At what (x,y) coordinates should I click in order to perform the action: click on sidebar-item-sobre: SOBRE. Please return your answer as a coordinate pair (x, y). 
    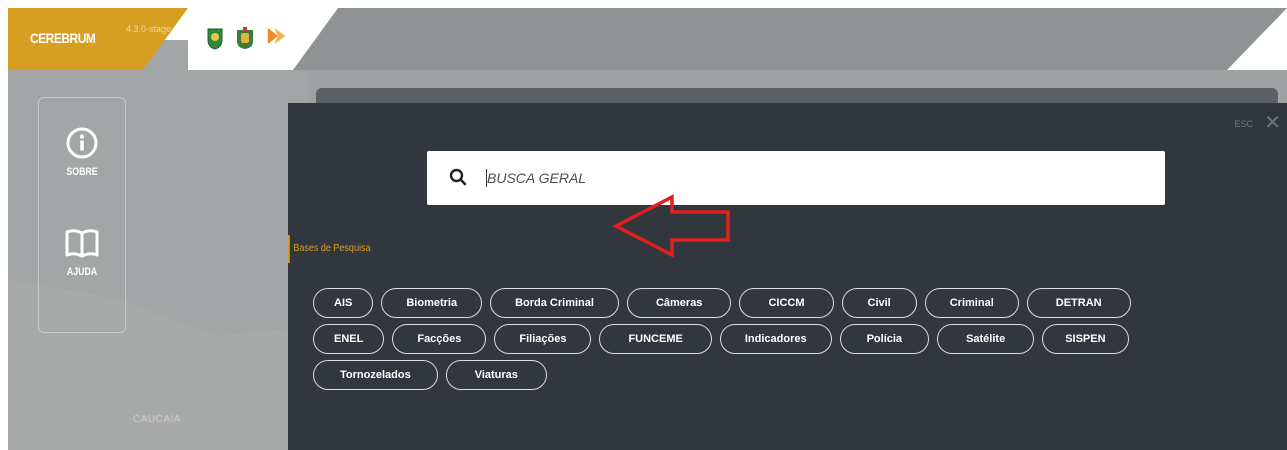
    Looking at the image, I should click on (82, 152).